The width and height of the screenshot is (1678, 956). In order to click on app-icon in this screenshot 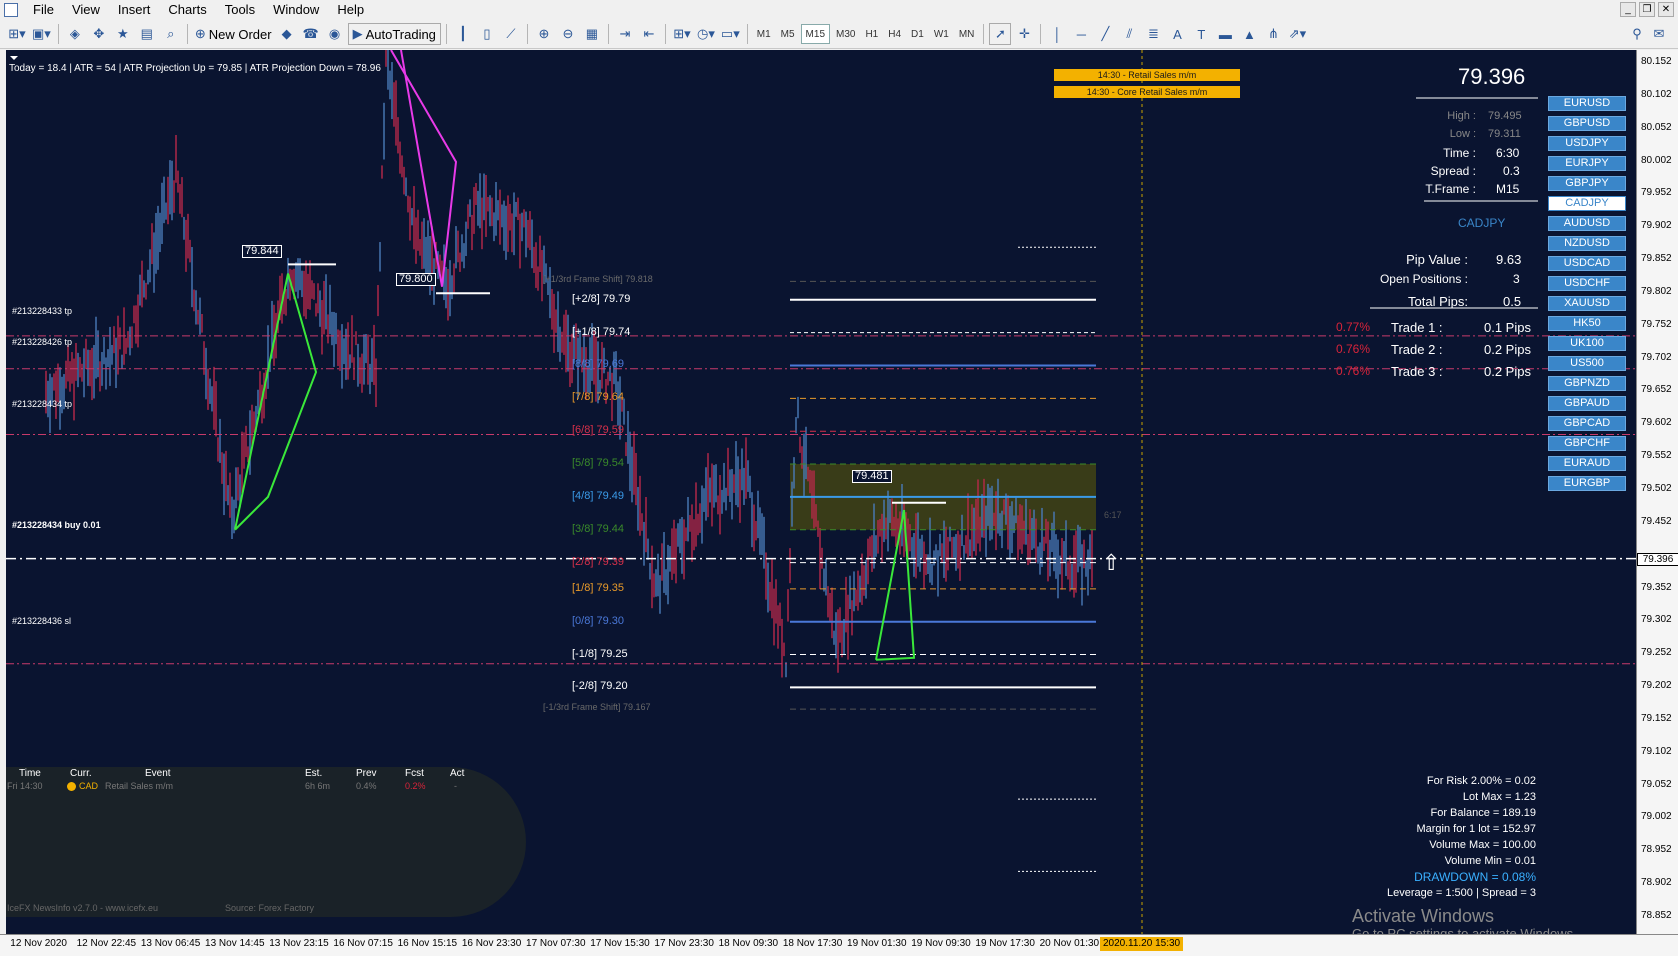, I will do `click(11, 10)`.